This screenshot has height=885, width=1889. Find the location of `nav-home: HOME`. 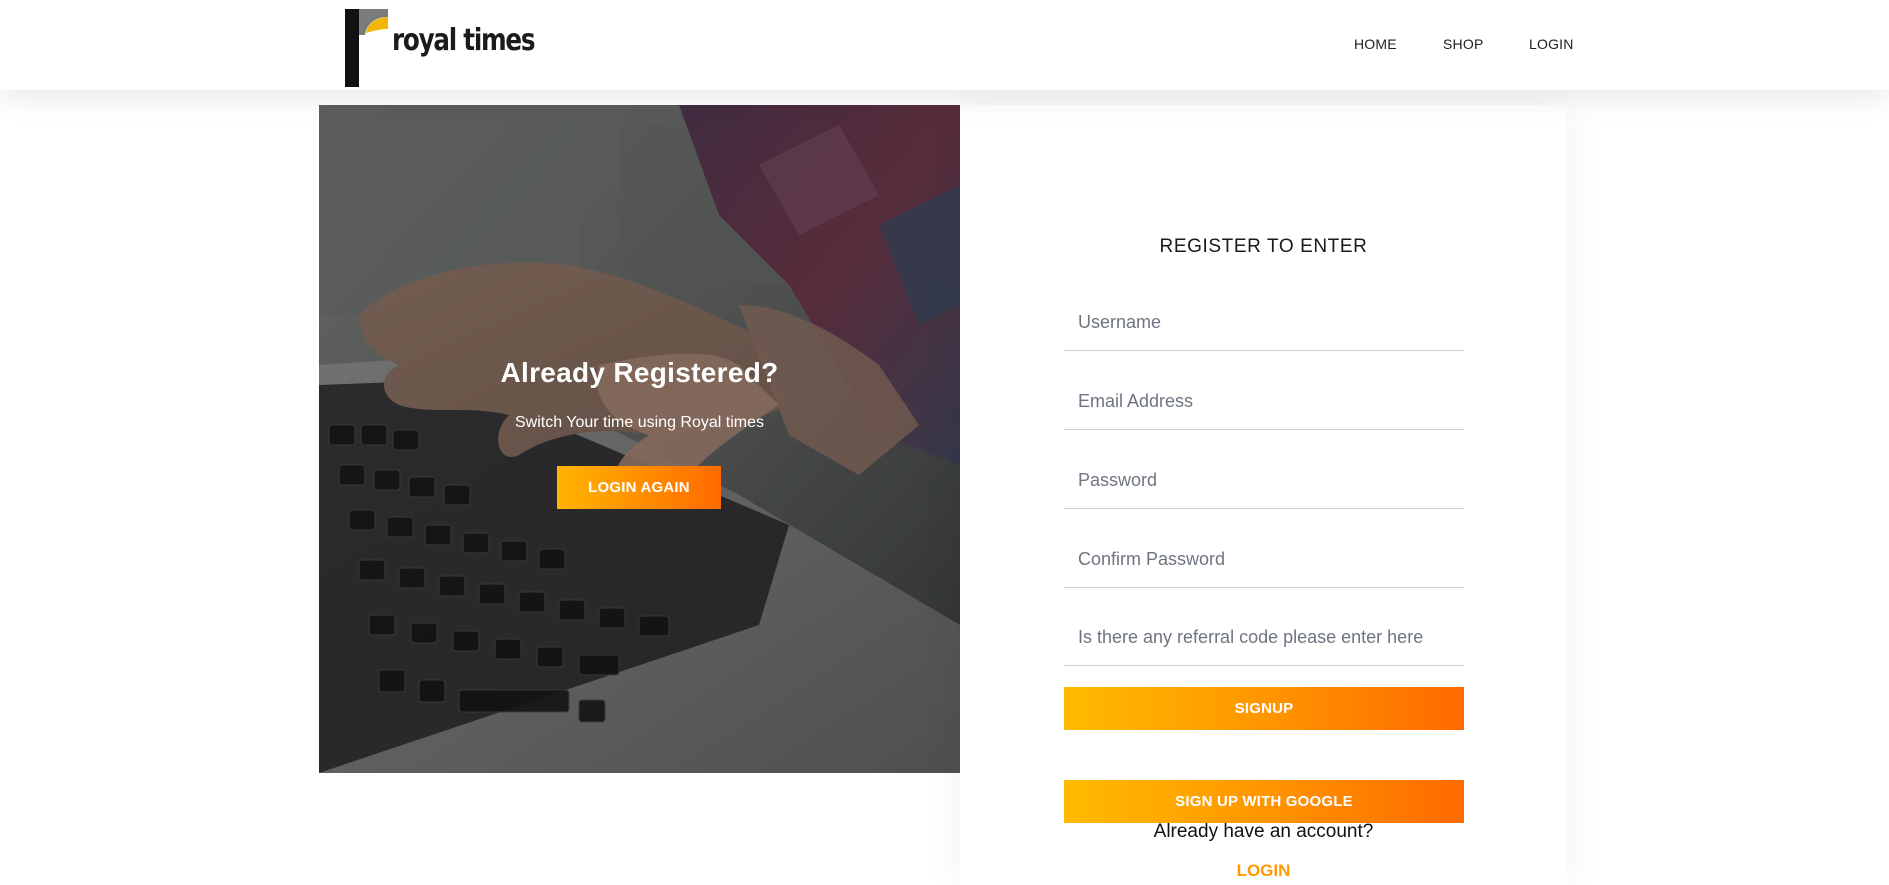

nav-home: HOME is located at coordinates (1375, 46).